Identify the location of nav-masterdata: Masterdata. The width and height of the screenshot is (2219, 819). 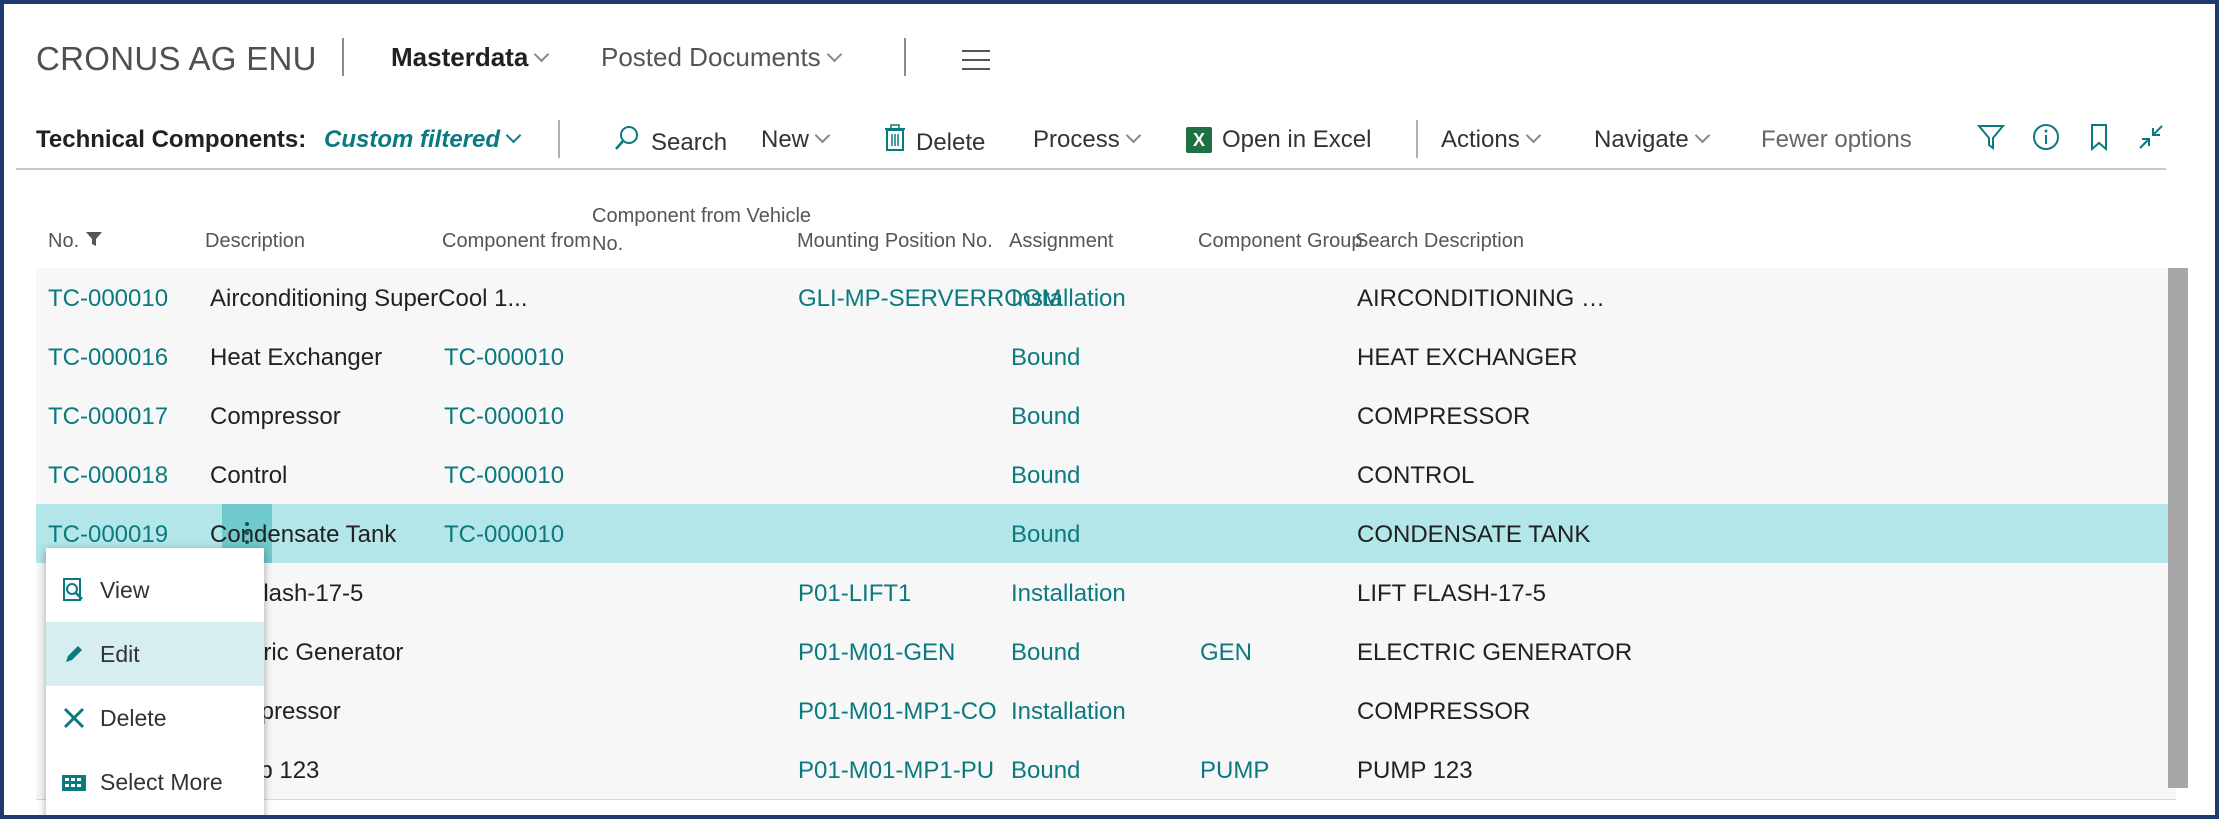
(470, 57).